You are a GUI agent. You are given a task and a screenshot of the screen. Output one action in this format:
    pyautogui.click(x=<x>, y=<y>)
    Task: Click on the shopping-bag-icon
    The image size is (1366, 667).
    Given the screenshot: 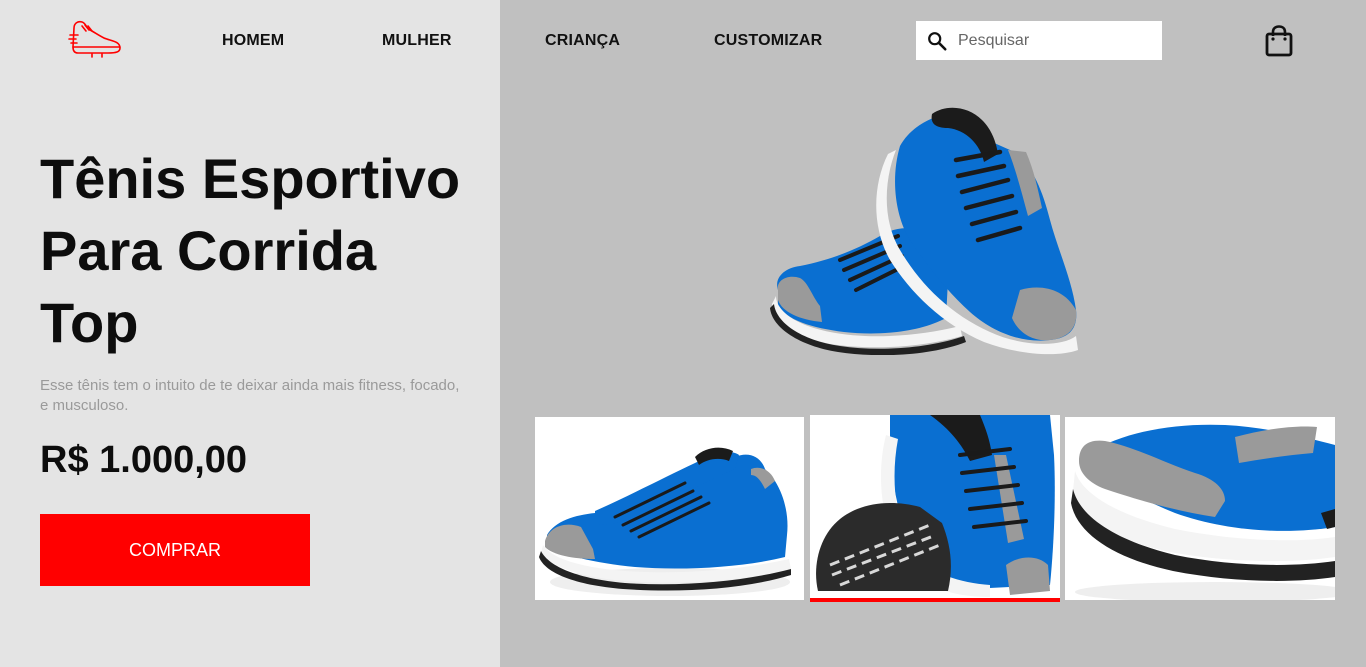 What is the action you would take?
    pyautogui.click(x=1279, y=41)
    